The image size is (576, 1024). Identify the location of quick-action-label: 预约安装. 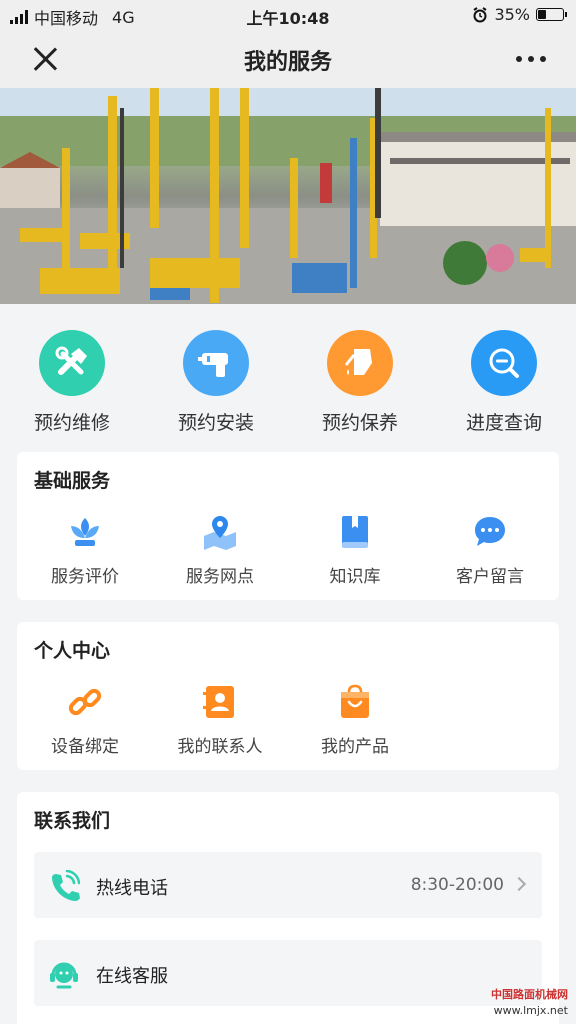
(215, 423).